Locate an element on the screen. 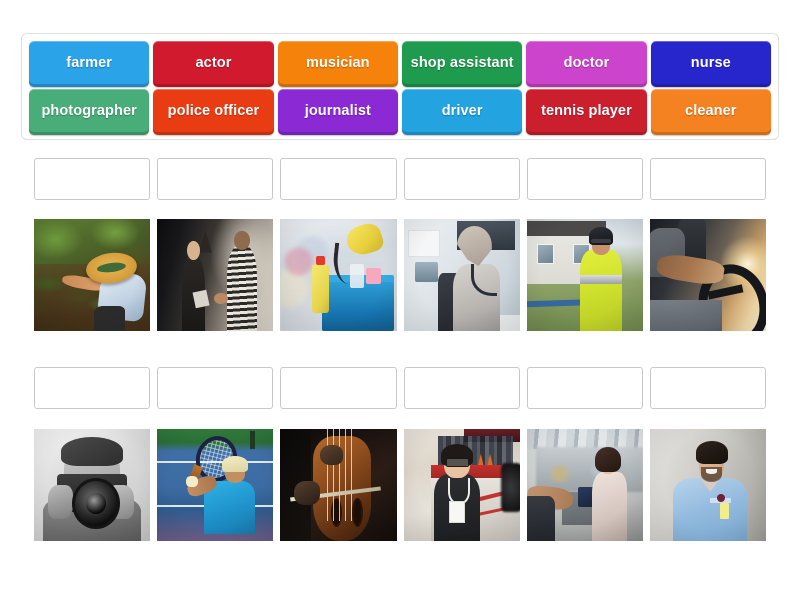  word-tile-photographer: photographer is located at coordinates (89, 112).